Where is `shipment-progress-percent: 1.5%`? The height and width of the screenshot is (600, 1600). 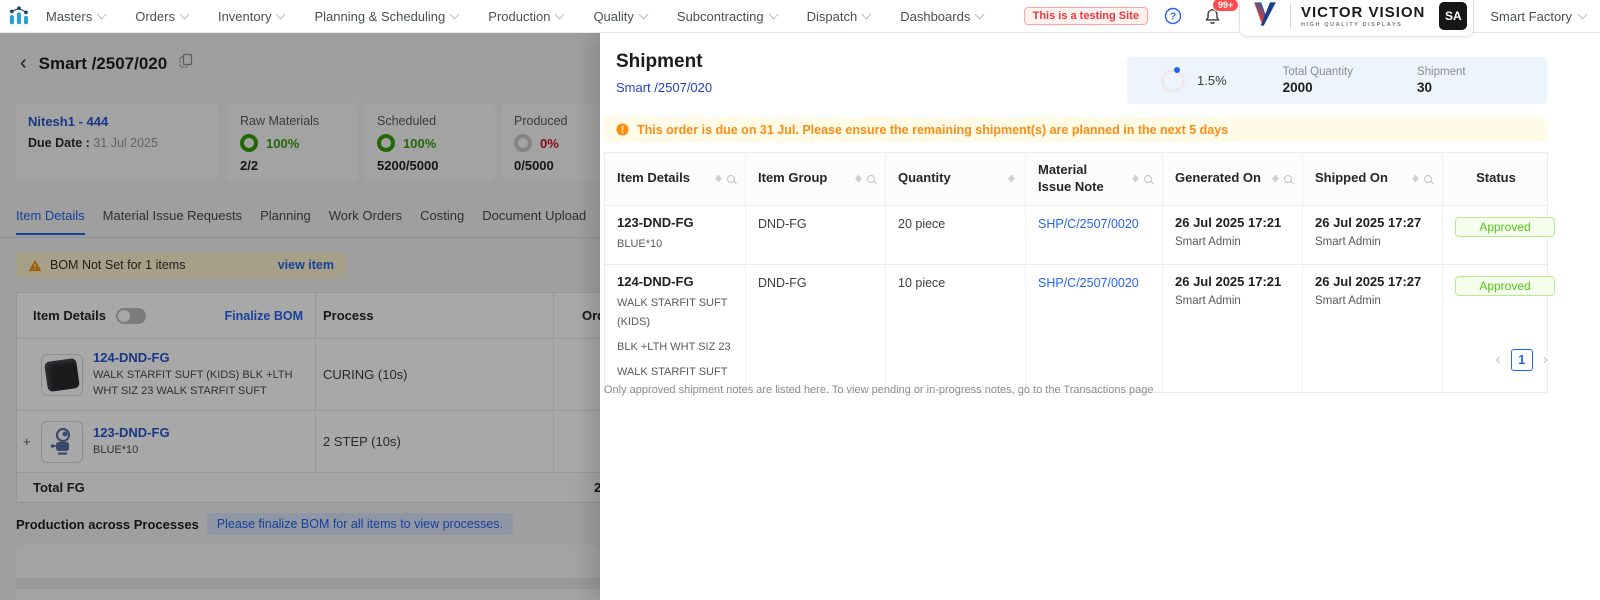 shipment-progress-percent: 1.5% is located at coordinates (1212, 80).